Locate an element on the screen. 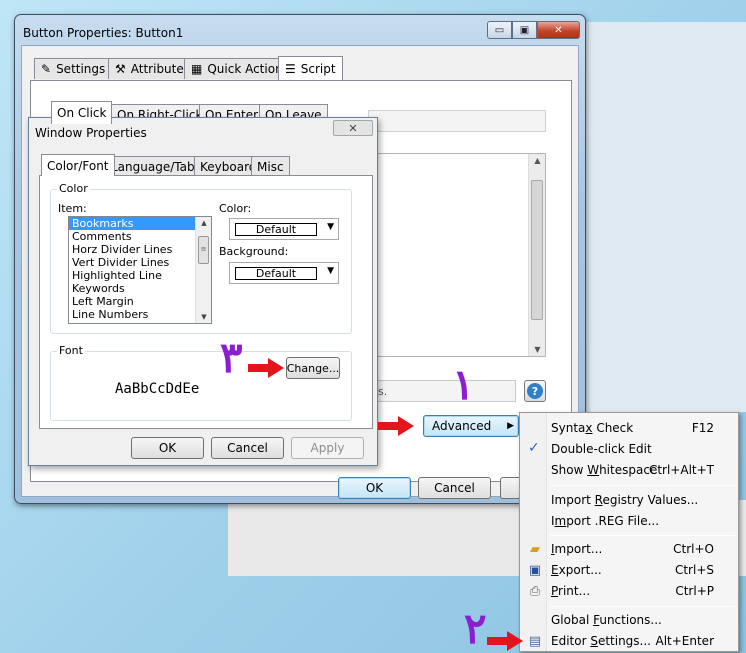 The image size is (746, 653). script-hint-bar is located at coordinates (457, 121).